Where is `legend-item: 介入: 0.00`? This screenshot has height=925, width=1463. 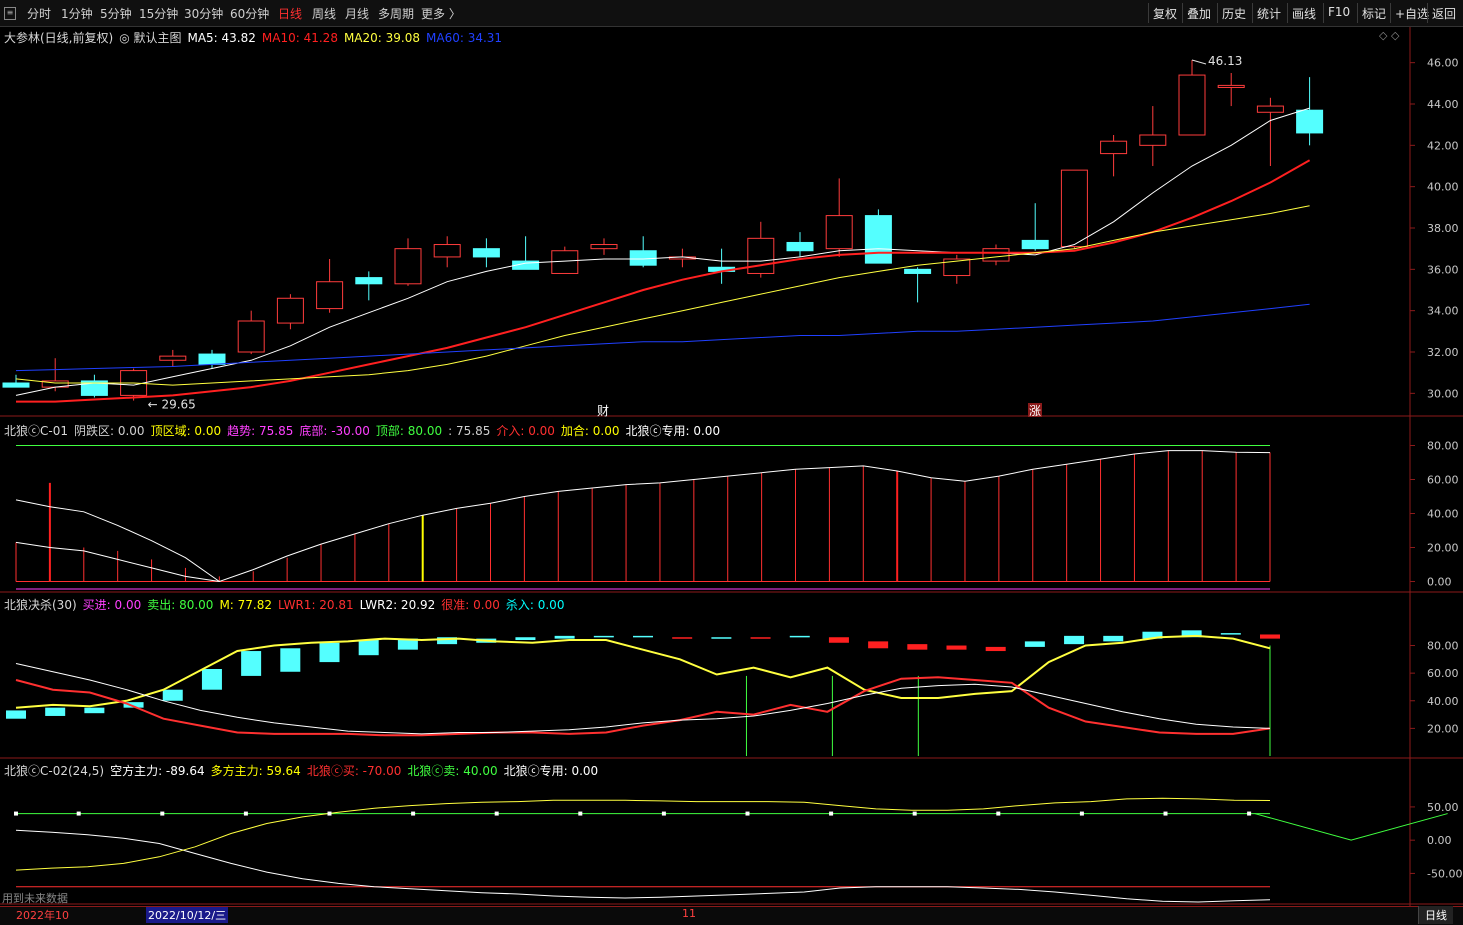 legend-item: 介入: 0.00 is located at coordinates (525, 431).